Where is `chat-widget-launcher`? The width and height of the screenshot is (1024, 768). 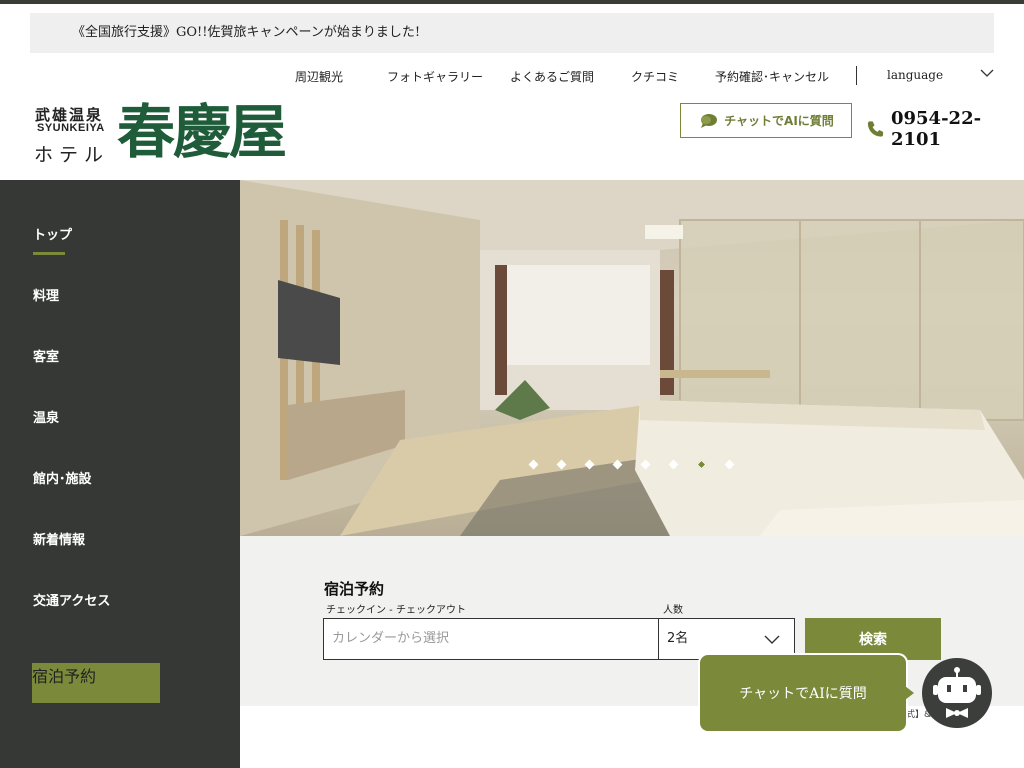 chat-widget-launcher is located at coordinates (957, 693).